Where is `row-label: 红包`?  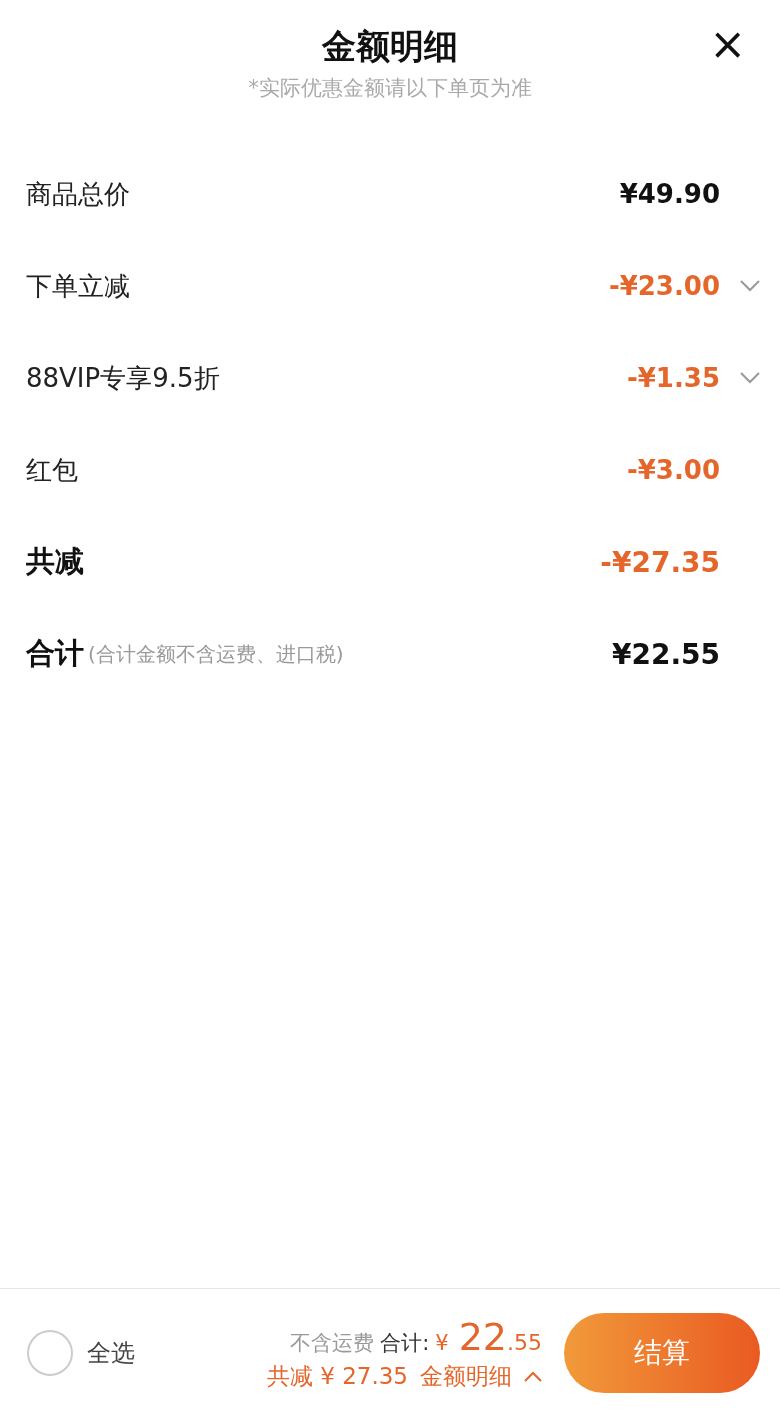
row-label: 红包 is located at coordinates (52, 470).